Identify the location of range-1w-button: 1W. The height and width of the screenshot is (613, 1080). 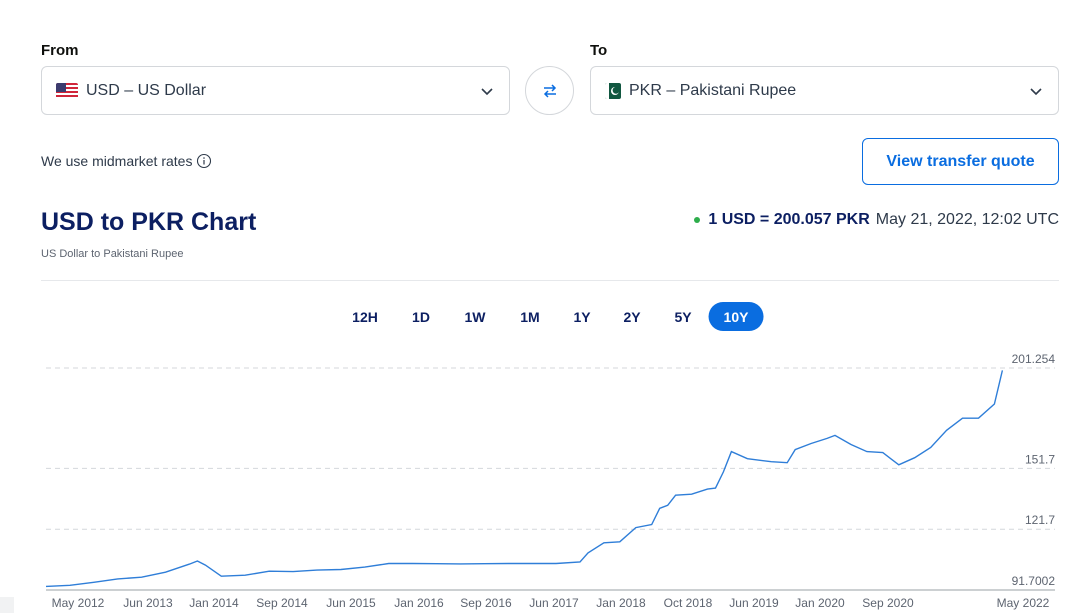
(475, 316).